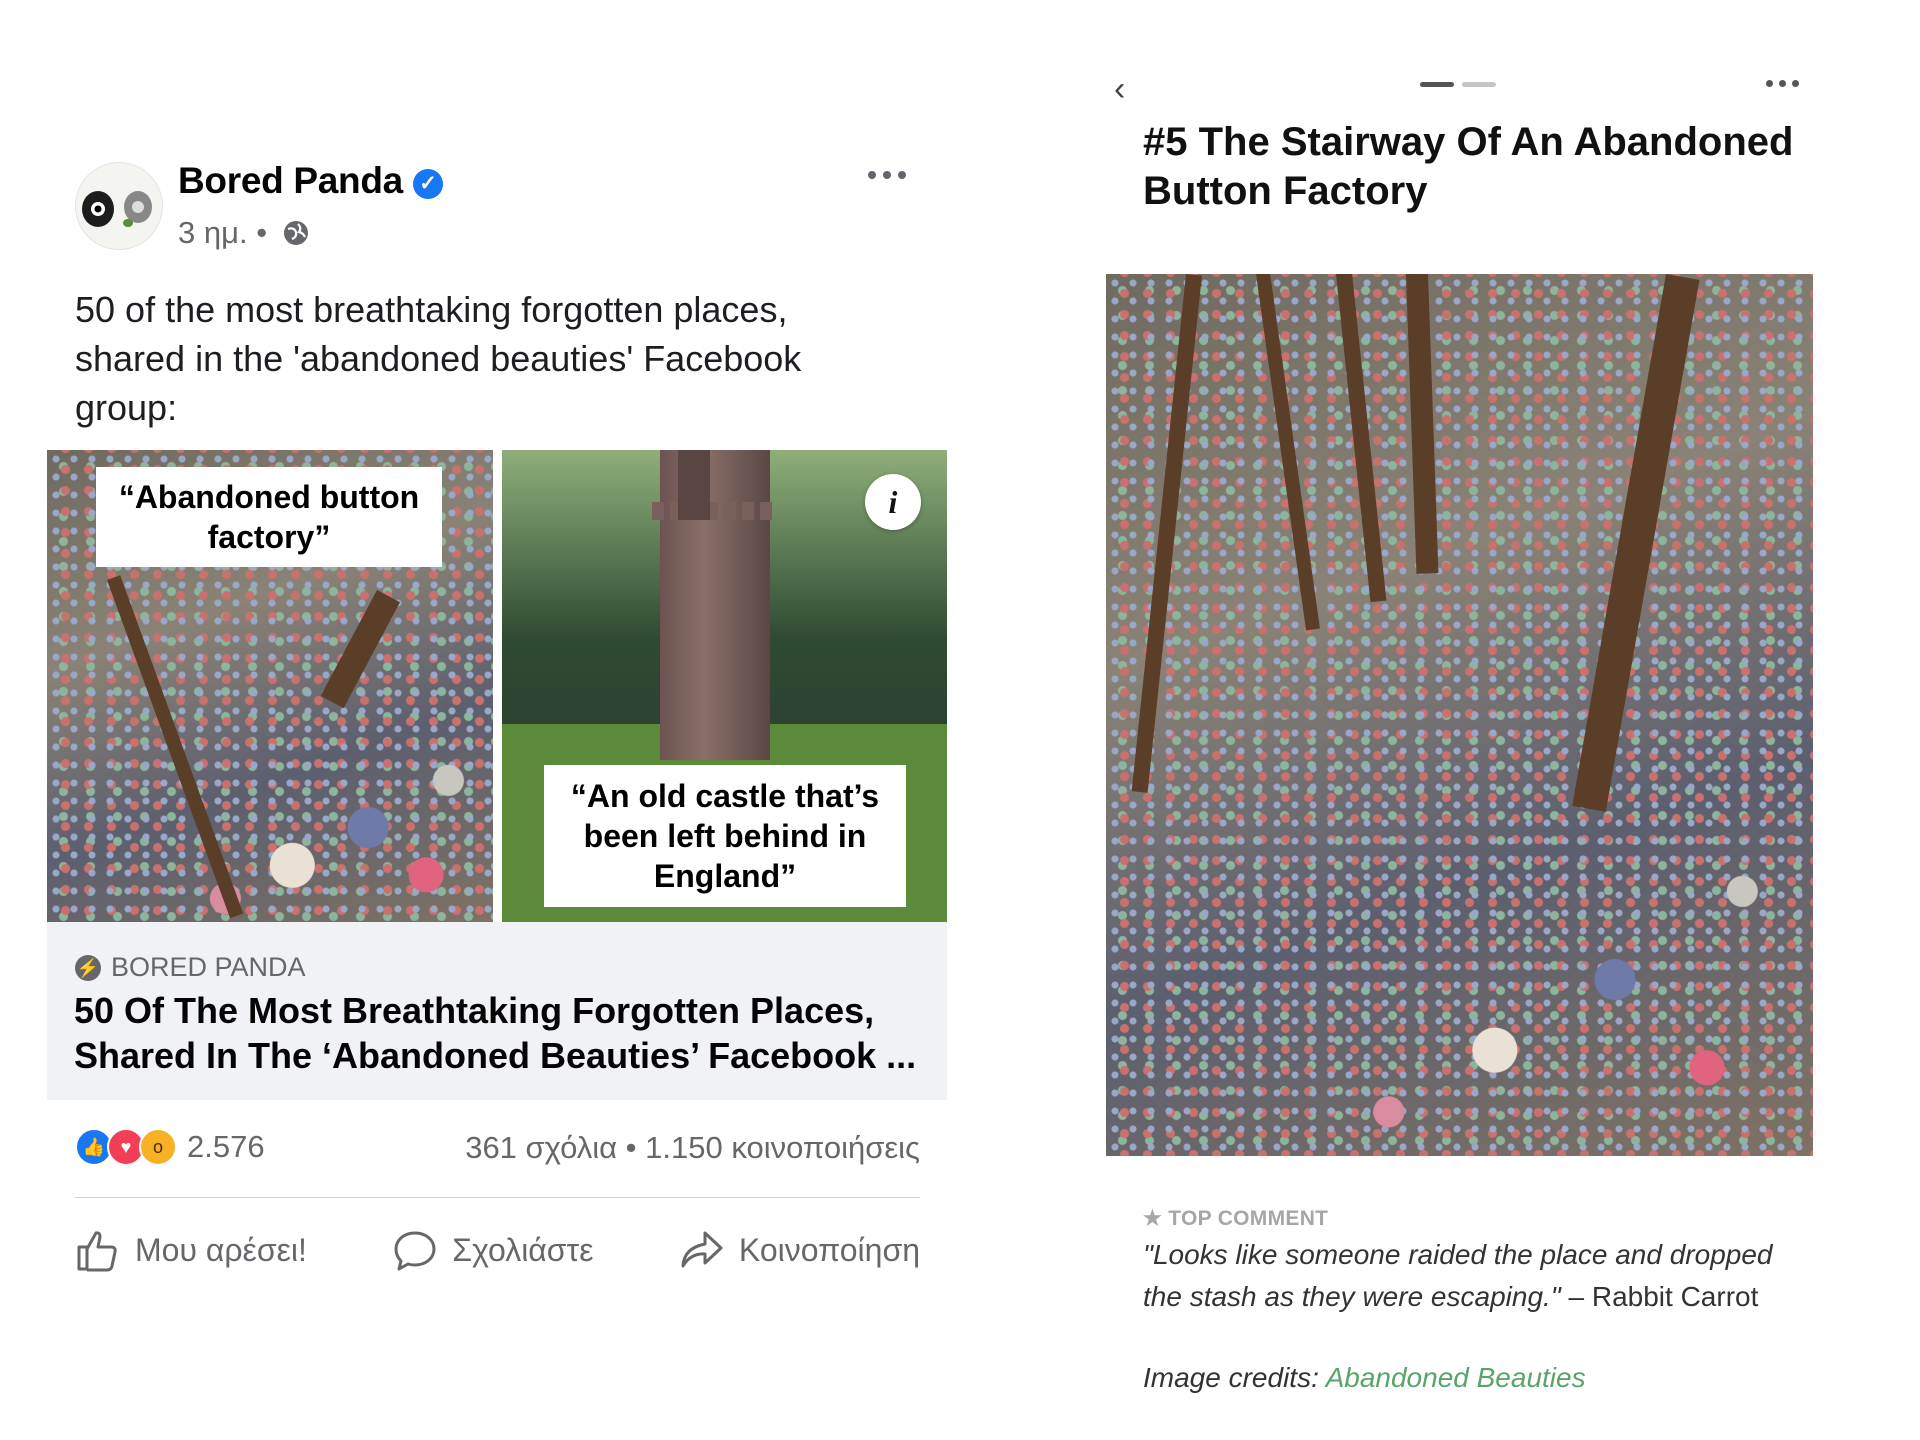 This screenshot has height=1440, width=1920. I want to click on image-credits: Image credits: Abandoned Beauties, so click(1364, 1378).